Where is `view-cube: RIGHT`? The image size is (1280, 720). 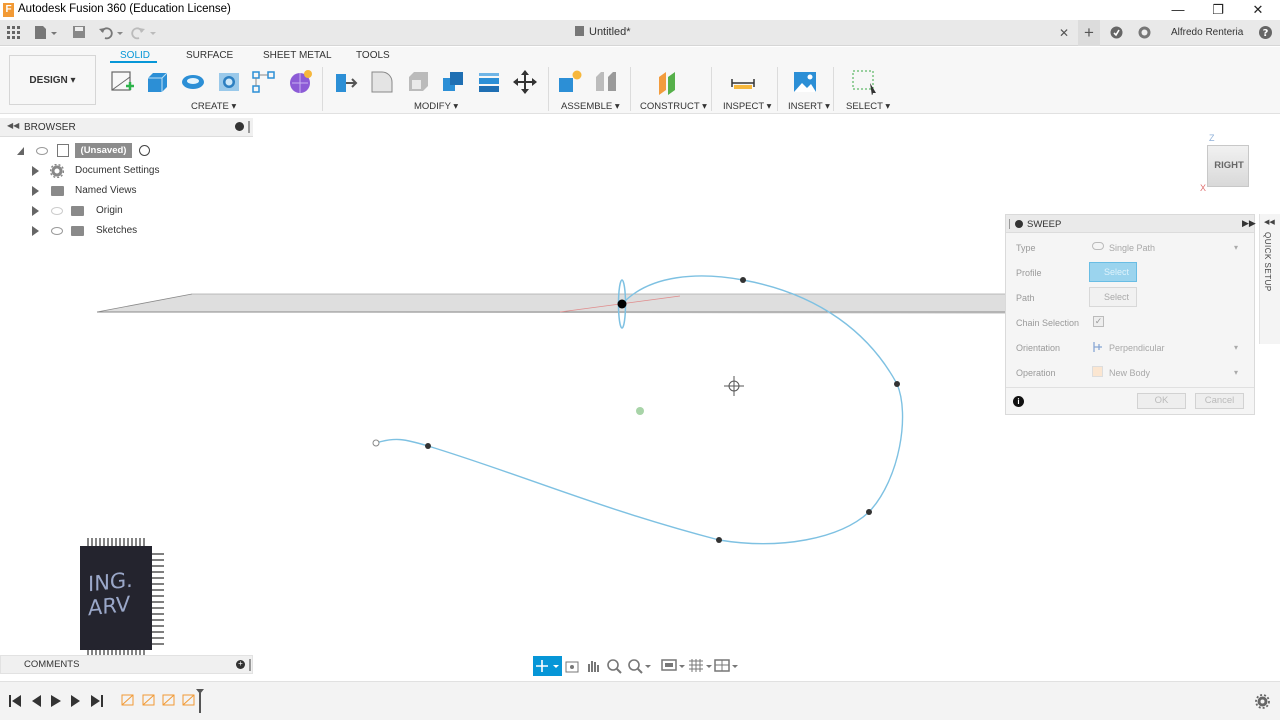
view-cube: RIGHT is located at coordinates (1228, 166).